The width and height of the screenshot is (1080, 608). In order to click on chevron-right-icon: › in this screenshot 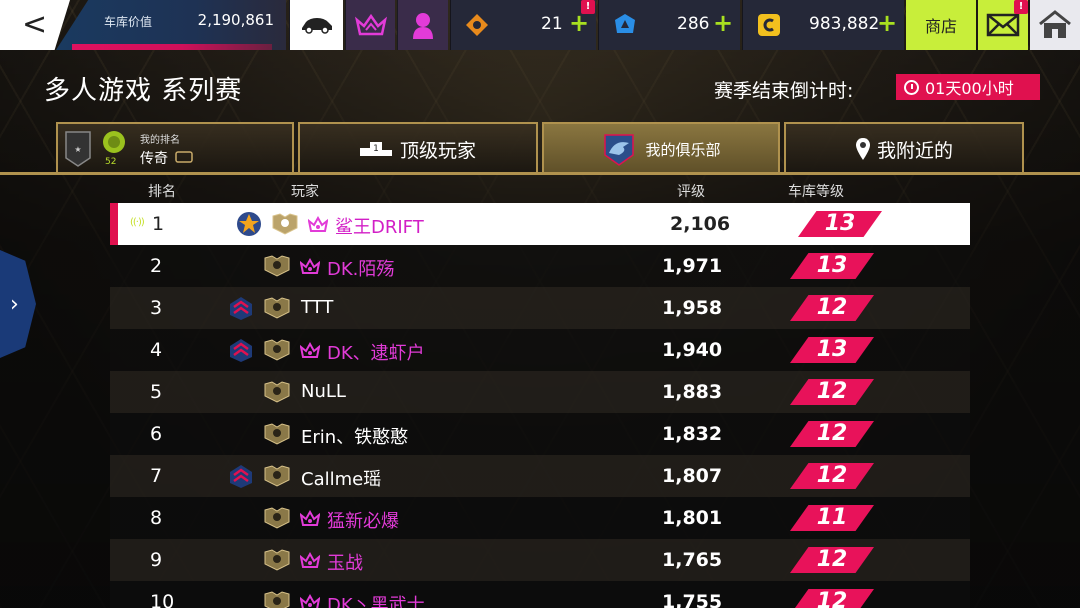, I will do `click(14, 304)`.